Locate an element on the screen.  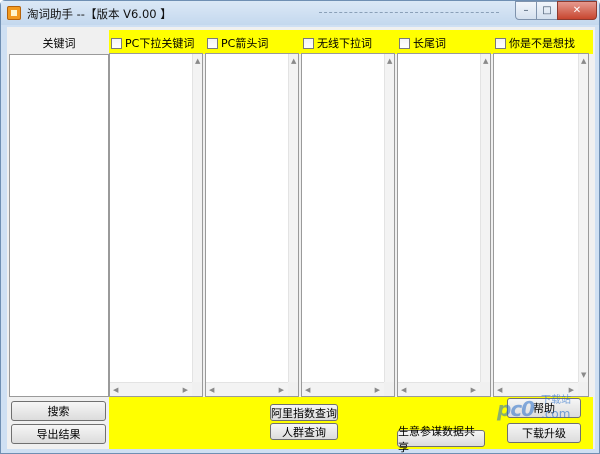
column-label: PC箭头词 is located at coordinates (245, 43).